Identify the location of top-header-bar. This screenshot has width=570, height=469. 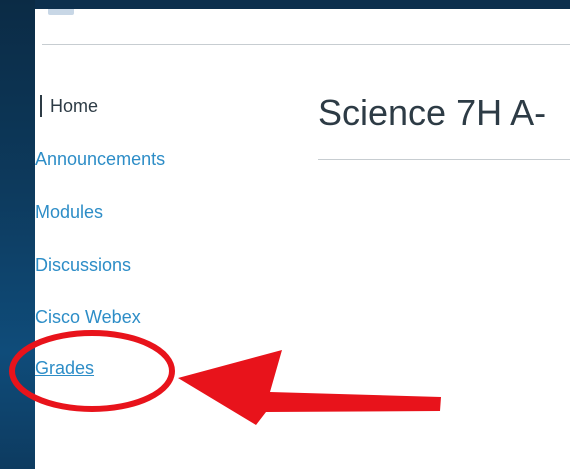
(302, 4).